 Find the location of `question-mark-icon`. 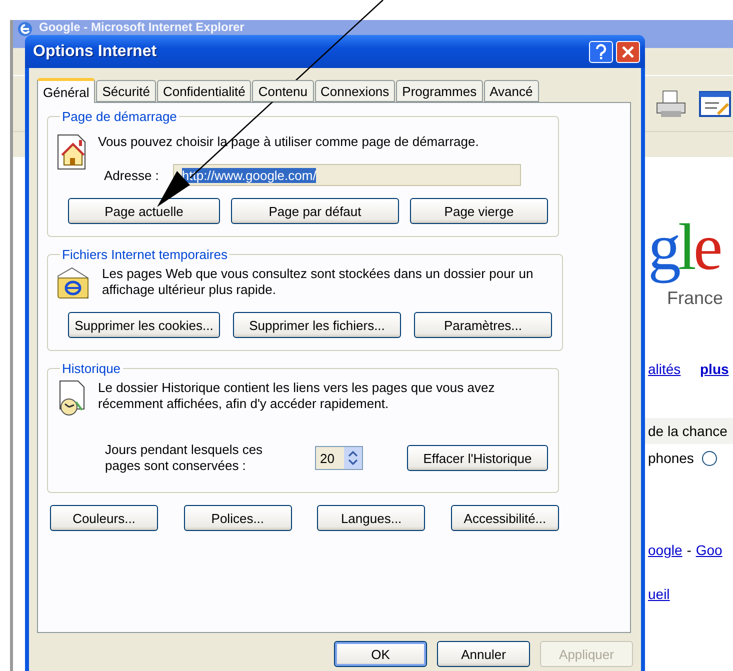

question-mark-icon is located at coordinates (601, 52).